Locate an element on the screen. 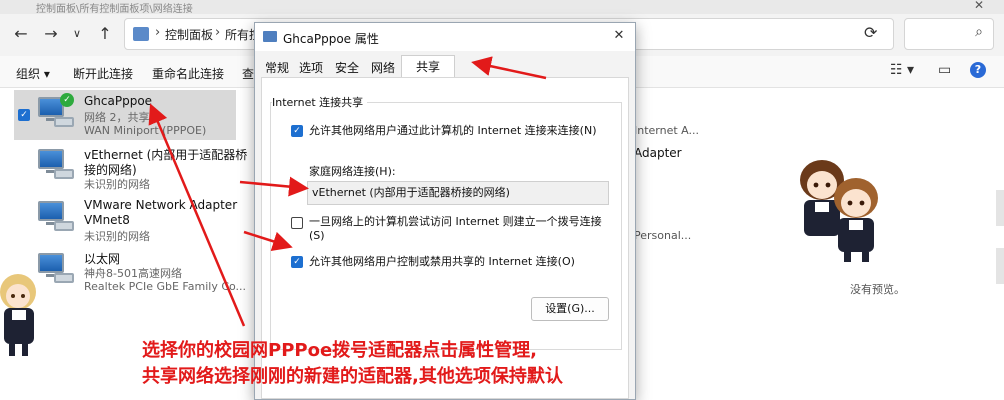 Image resolution: width=1004 pixels, height=400 pixels. annotation-line-2: 共享网络选择刚刚的新建的适配器,其他选项保持默认 is located at coordinates (352, 376).